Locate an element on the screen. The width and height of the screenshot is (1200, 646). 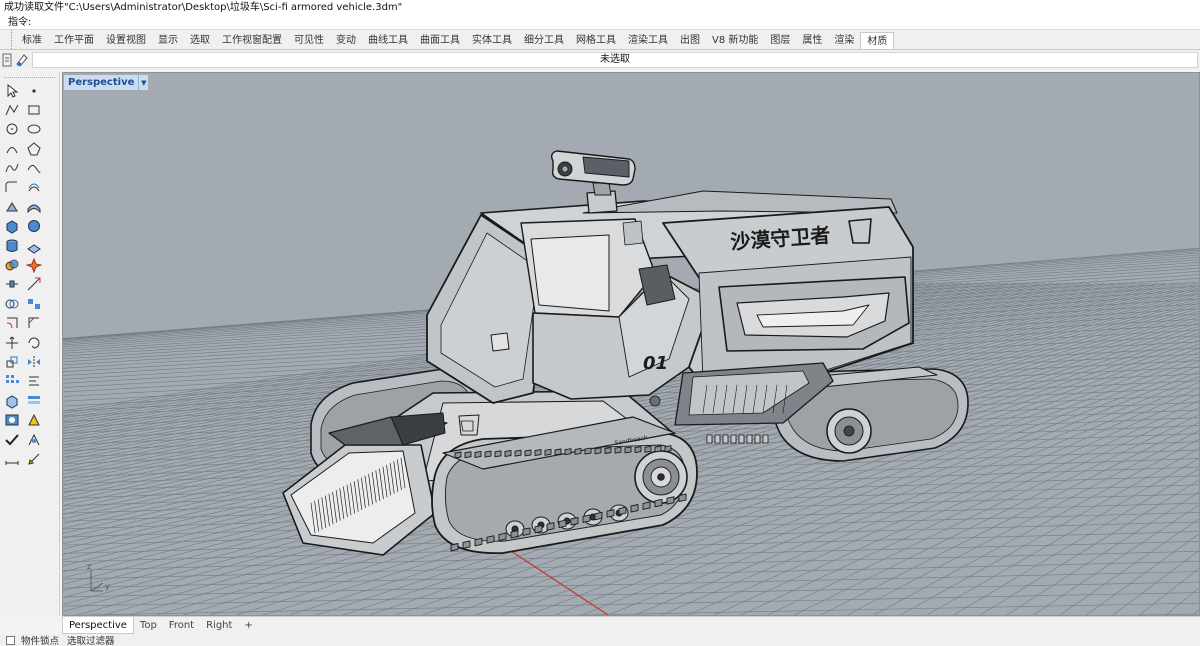
toolbar-tab: 曲面工具 is located at coordinates (440, 40).